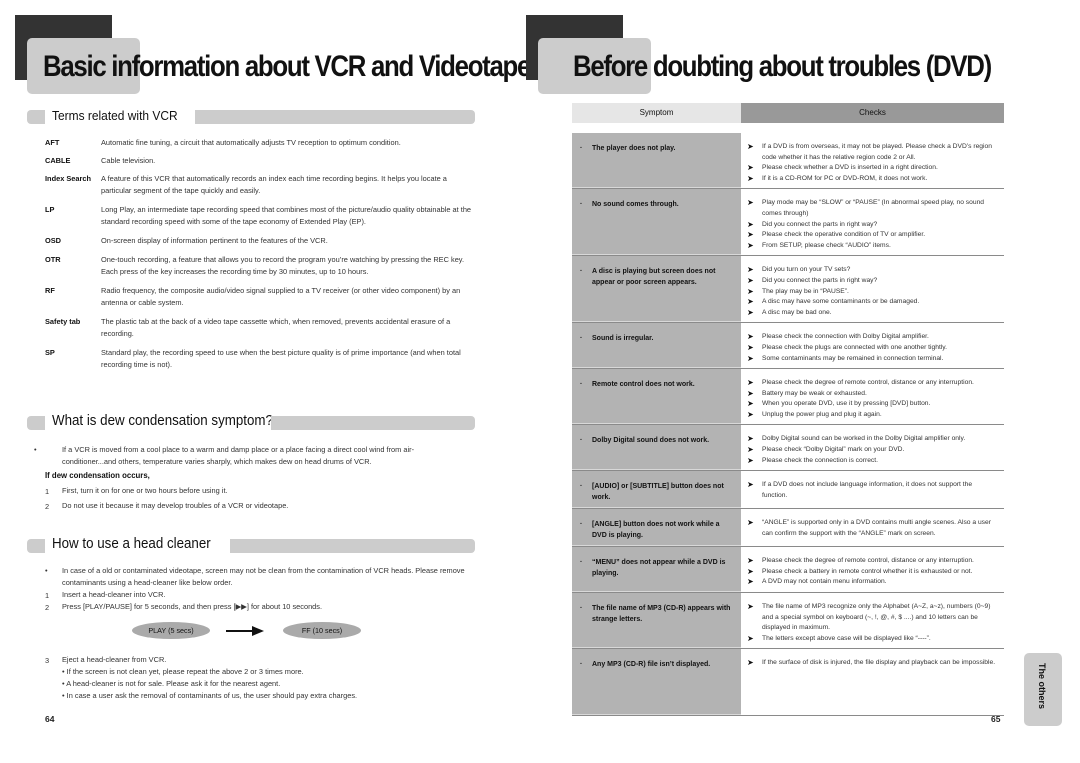  What do you see at coordinates (47, 660) in the screenshot?
I see `step-number: 3` at bounding box center [47, 660].